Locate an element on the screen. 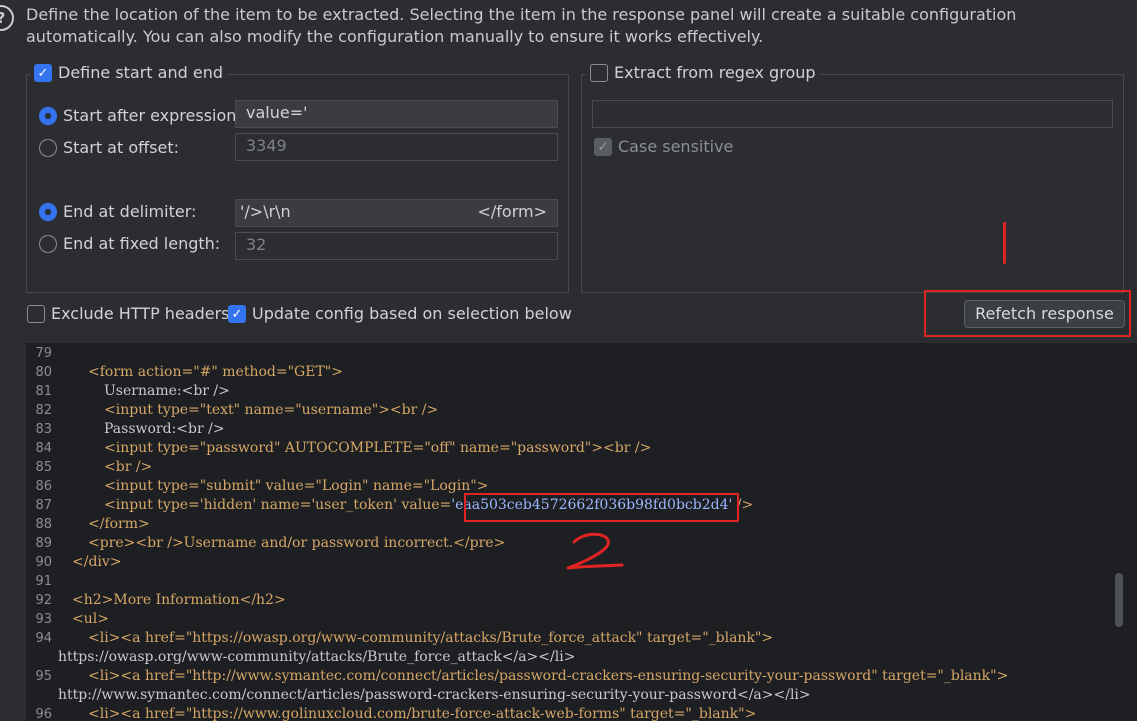  regex-input is located at coordinates (852, 114).